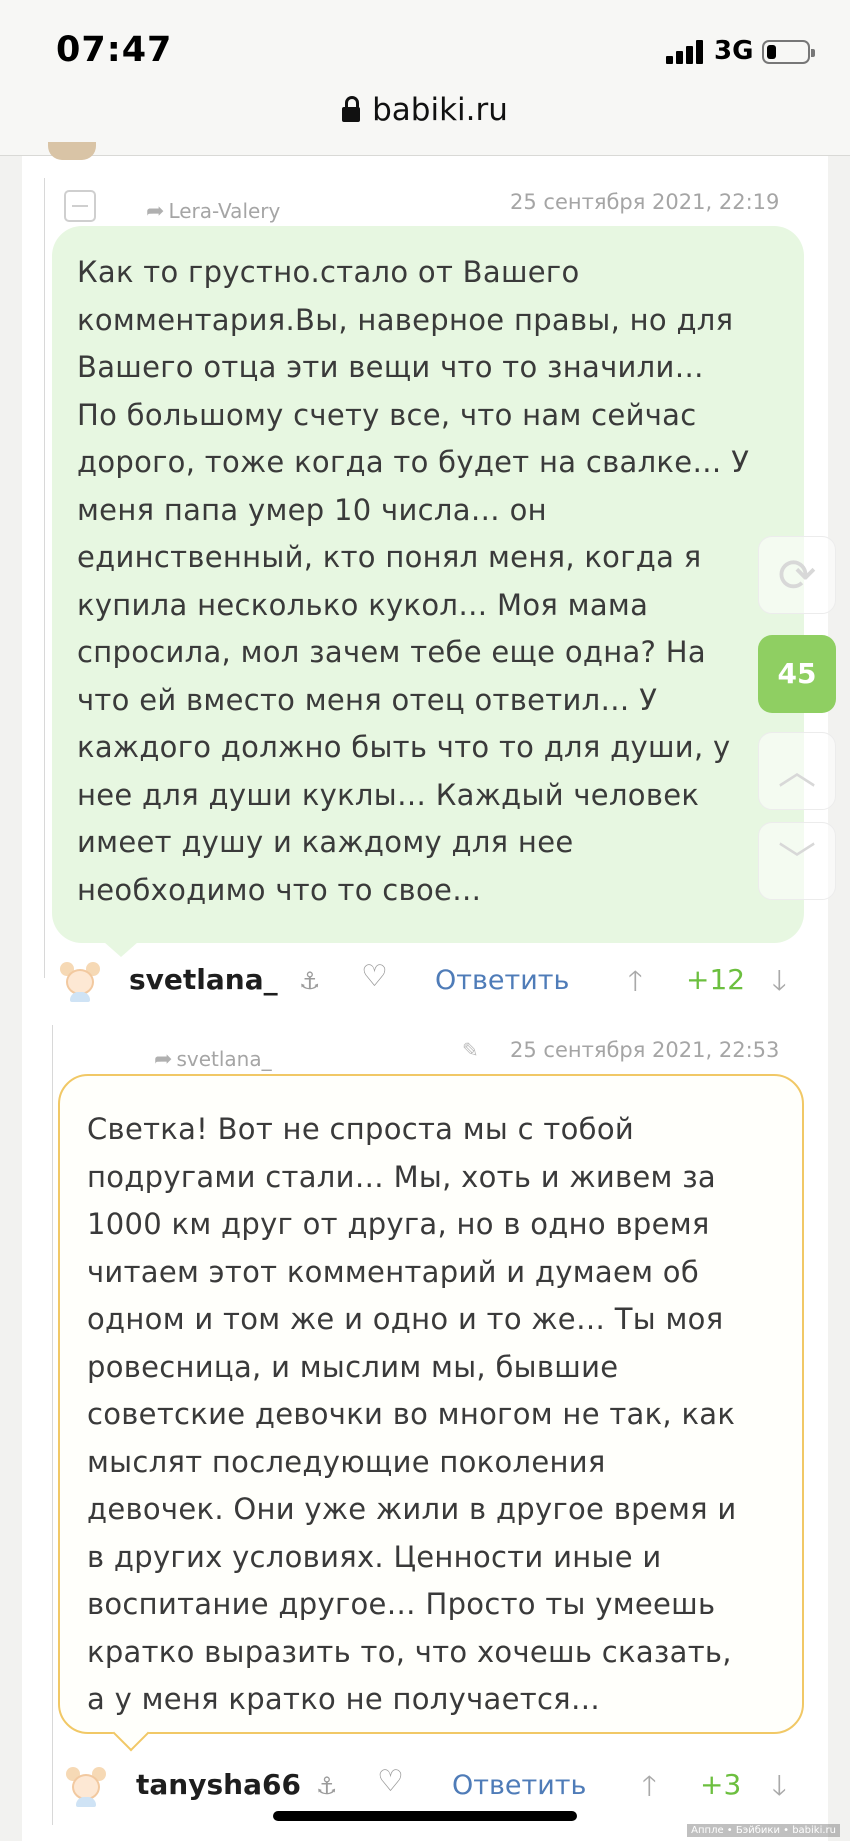 Image resolution: width=850 pixels, height=1841 pixels. I want to click on comment-line: что ей вместо меня отец ответил… У, so click(367, 699).